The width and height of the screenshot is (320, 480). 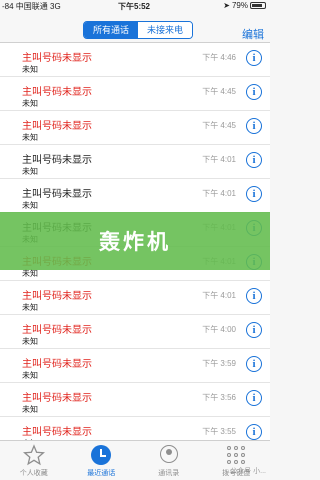 I want to click on segment-all-calls: 所有通话, so click(x=111, y=30).